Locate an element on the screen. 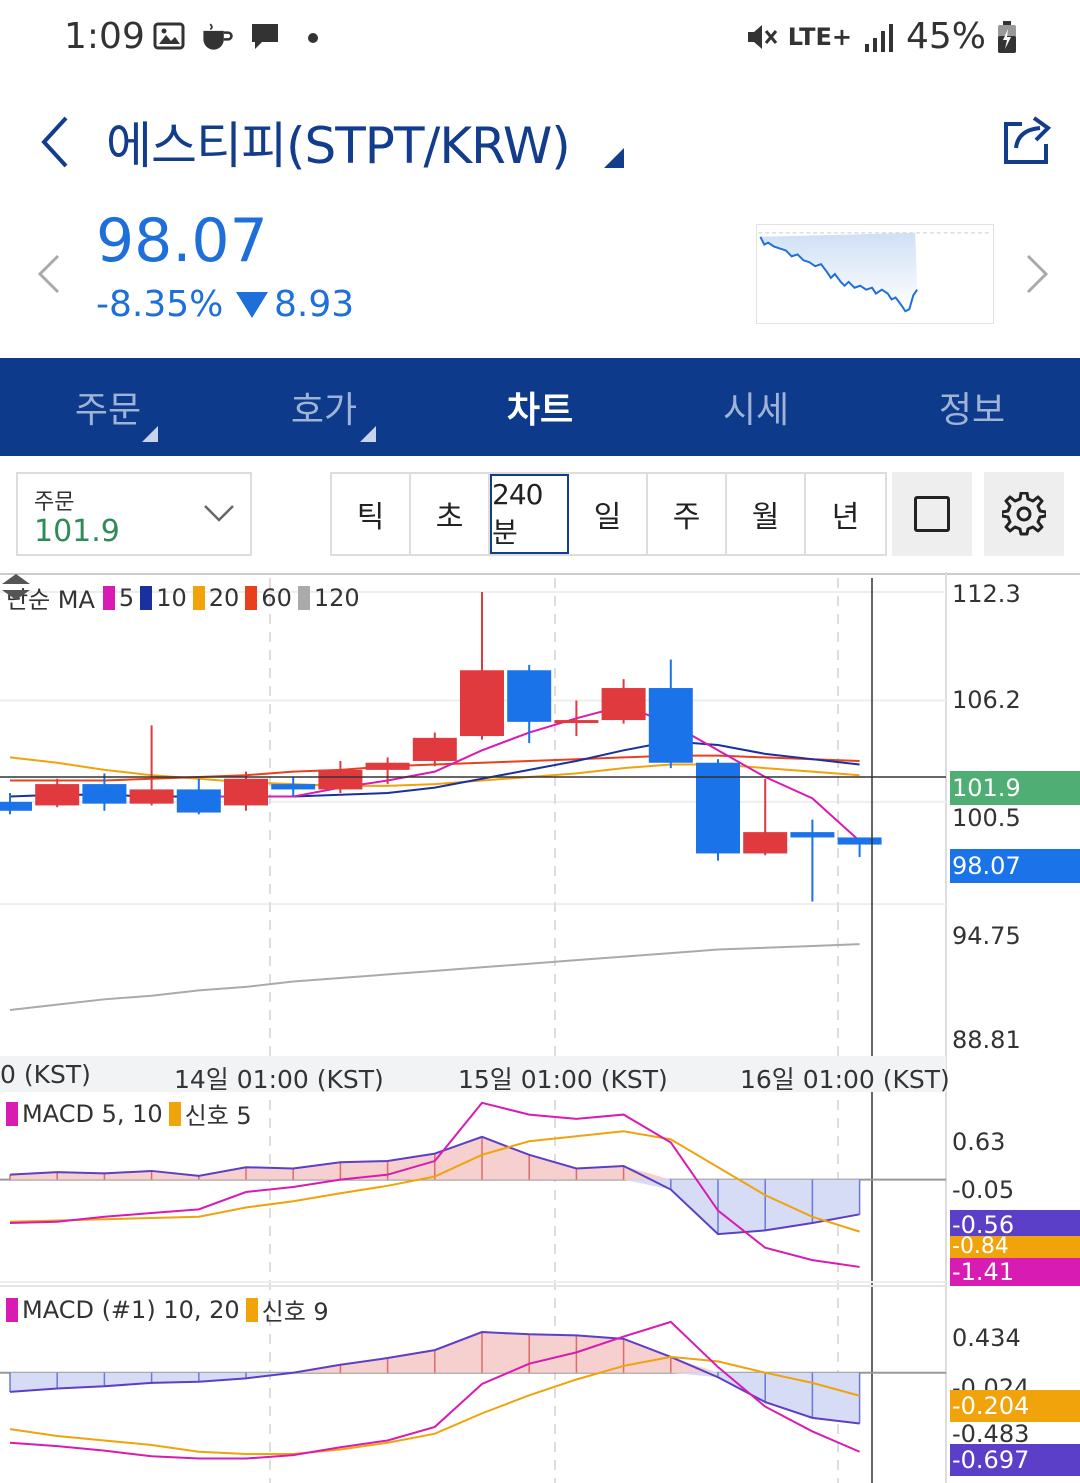 This screenshot has width=1080, height=1483. share-icon is located at coordinates (1028, 138).